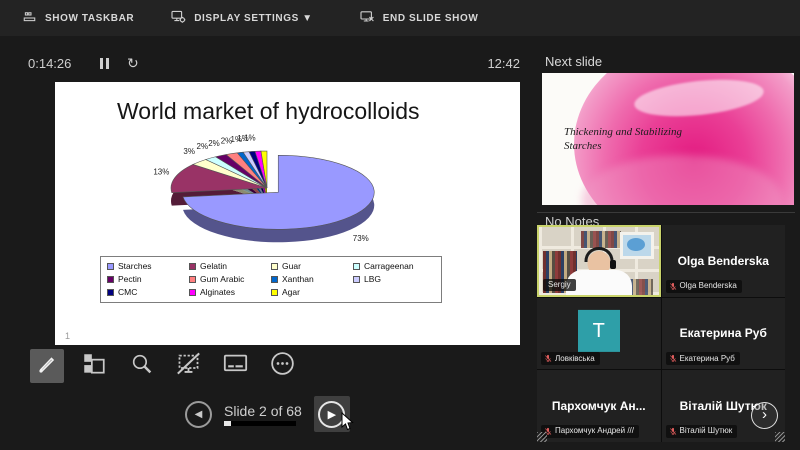 This screenshot has height=450, width=800. I want to click on magnifier-icon, so click(141, 366).